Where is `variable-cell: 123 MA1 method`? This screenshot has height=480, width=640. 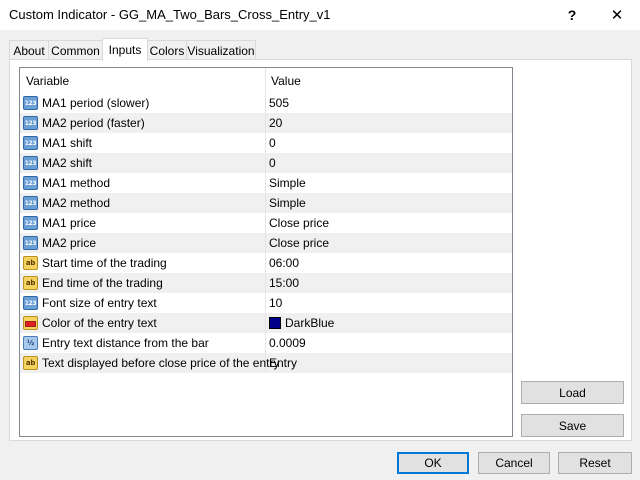 variable-cell: 123 MA1 method is located at coordinates (143, 183).